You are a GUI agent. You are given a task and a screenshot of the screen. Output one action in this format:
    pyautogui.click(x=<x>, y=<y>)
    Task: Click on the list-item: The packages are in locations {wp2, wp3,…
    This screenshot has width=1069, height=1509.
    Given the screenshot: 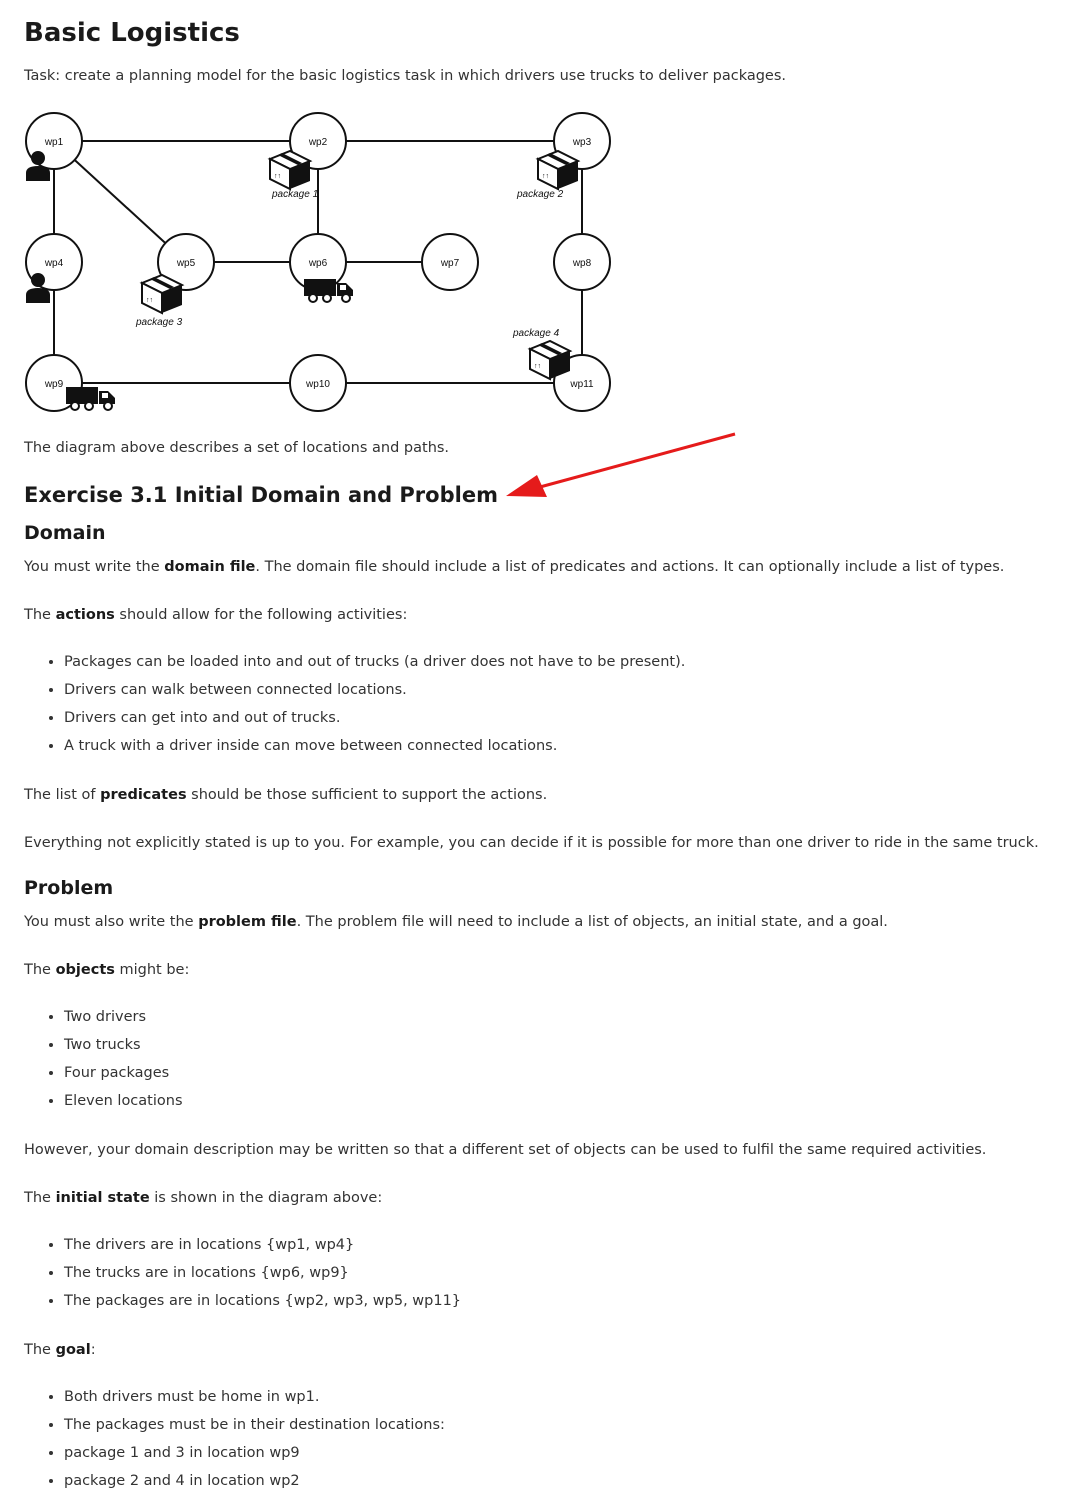 What is the action you would take?
    pyautogui.click(x=262, y=1301)
    